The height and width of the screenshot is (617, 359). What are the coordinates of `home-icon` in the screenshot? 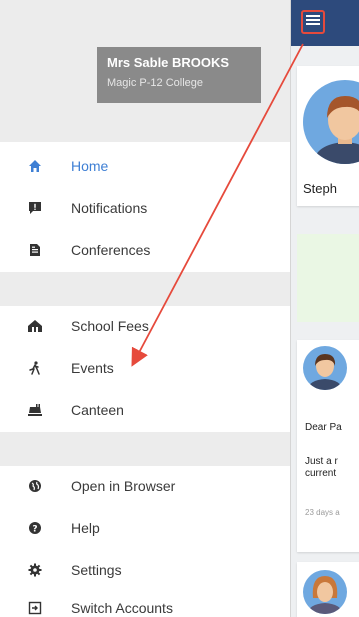 It's located at (35, 166).